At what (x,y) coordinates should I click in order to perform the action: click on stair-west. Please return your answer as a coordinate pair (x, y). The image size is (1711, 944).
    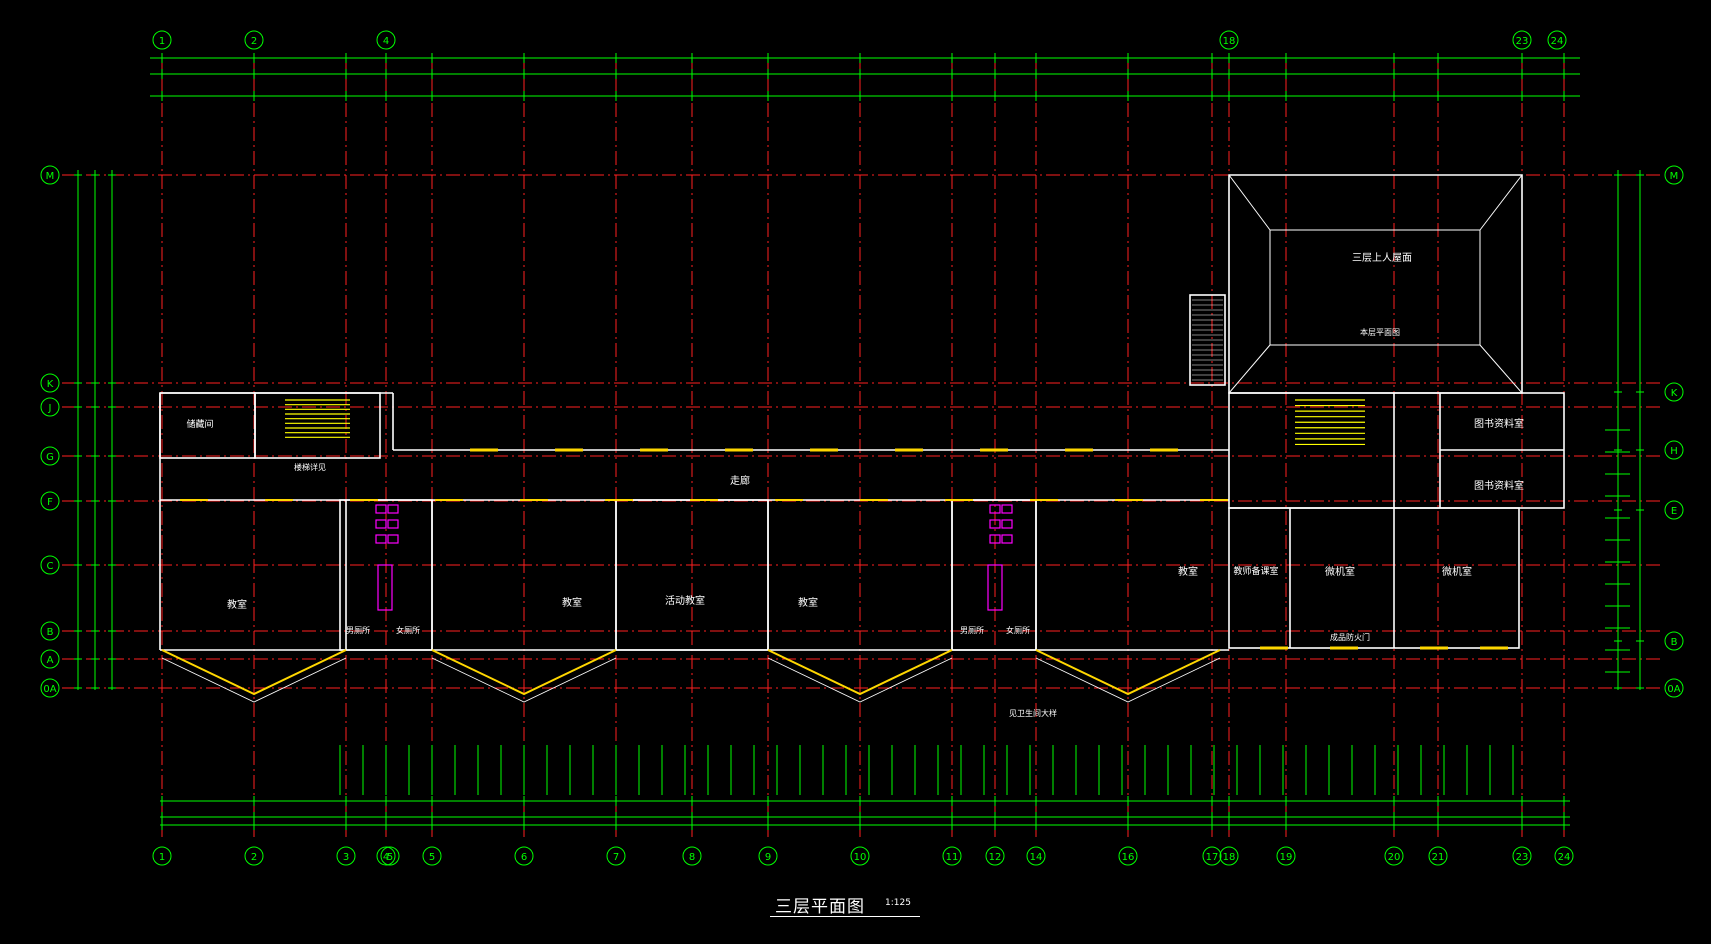
    Looking at the image, I should click on (317, 425).